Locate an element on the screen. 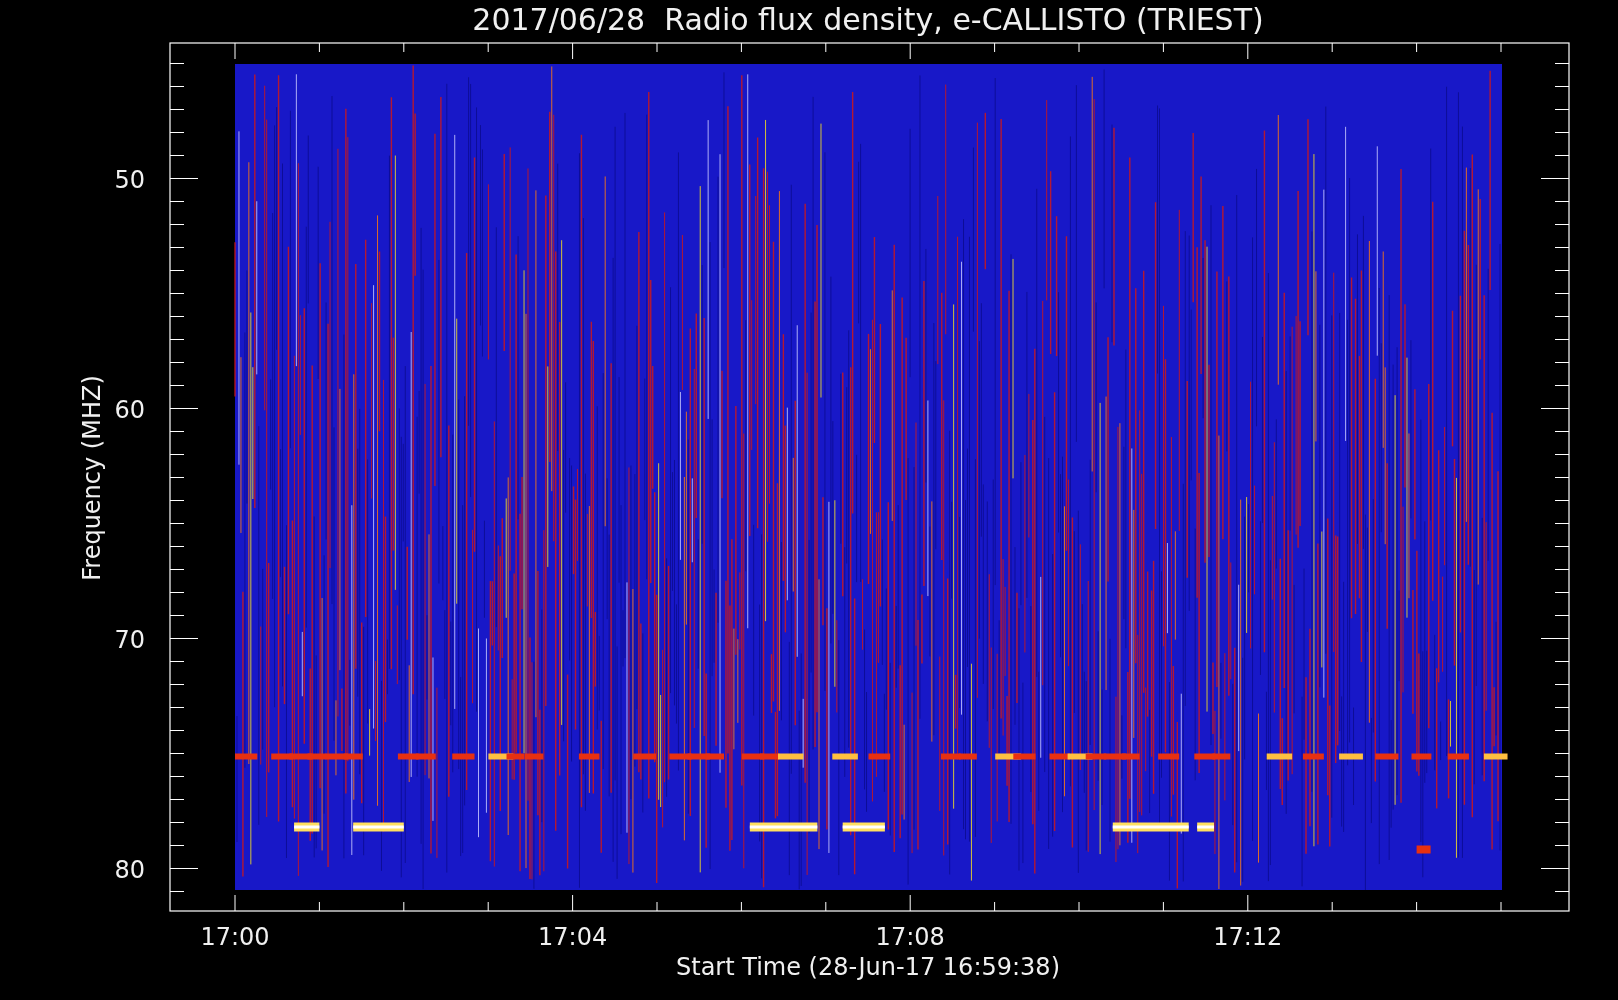 The width and height of the screenshot is (1618, 1000). tick-label: 17:04 is located at coordinates (573, 937).